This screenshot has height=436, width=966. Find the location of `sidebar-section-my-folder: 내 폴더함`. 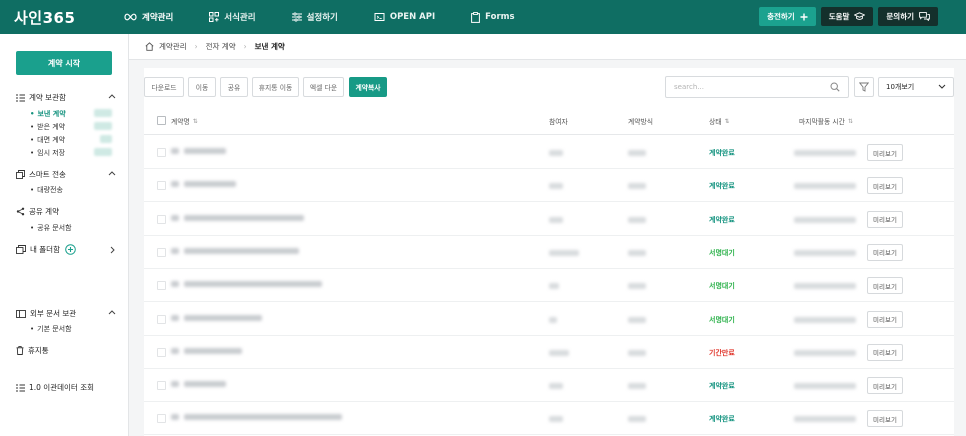

sidebar-section-my-folder: 내 폴더함 is located at coordinates (66, 249).